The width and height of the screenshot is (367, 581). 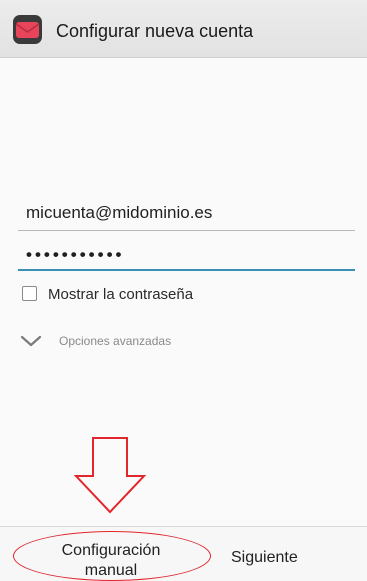 What do you see at coordinates (186, 217) in the screenshot?
I see `email-field: micuenta@midominio.es` at bounding box center [186, 217].